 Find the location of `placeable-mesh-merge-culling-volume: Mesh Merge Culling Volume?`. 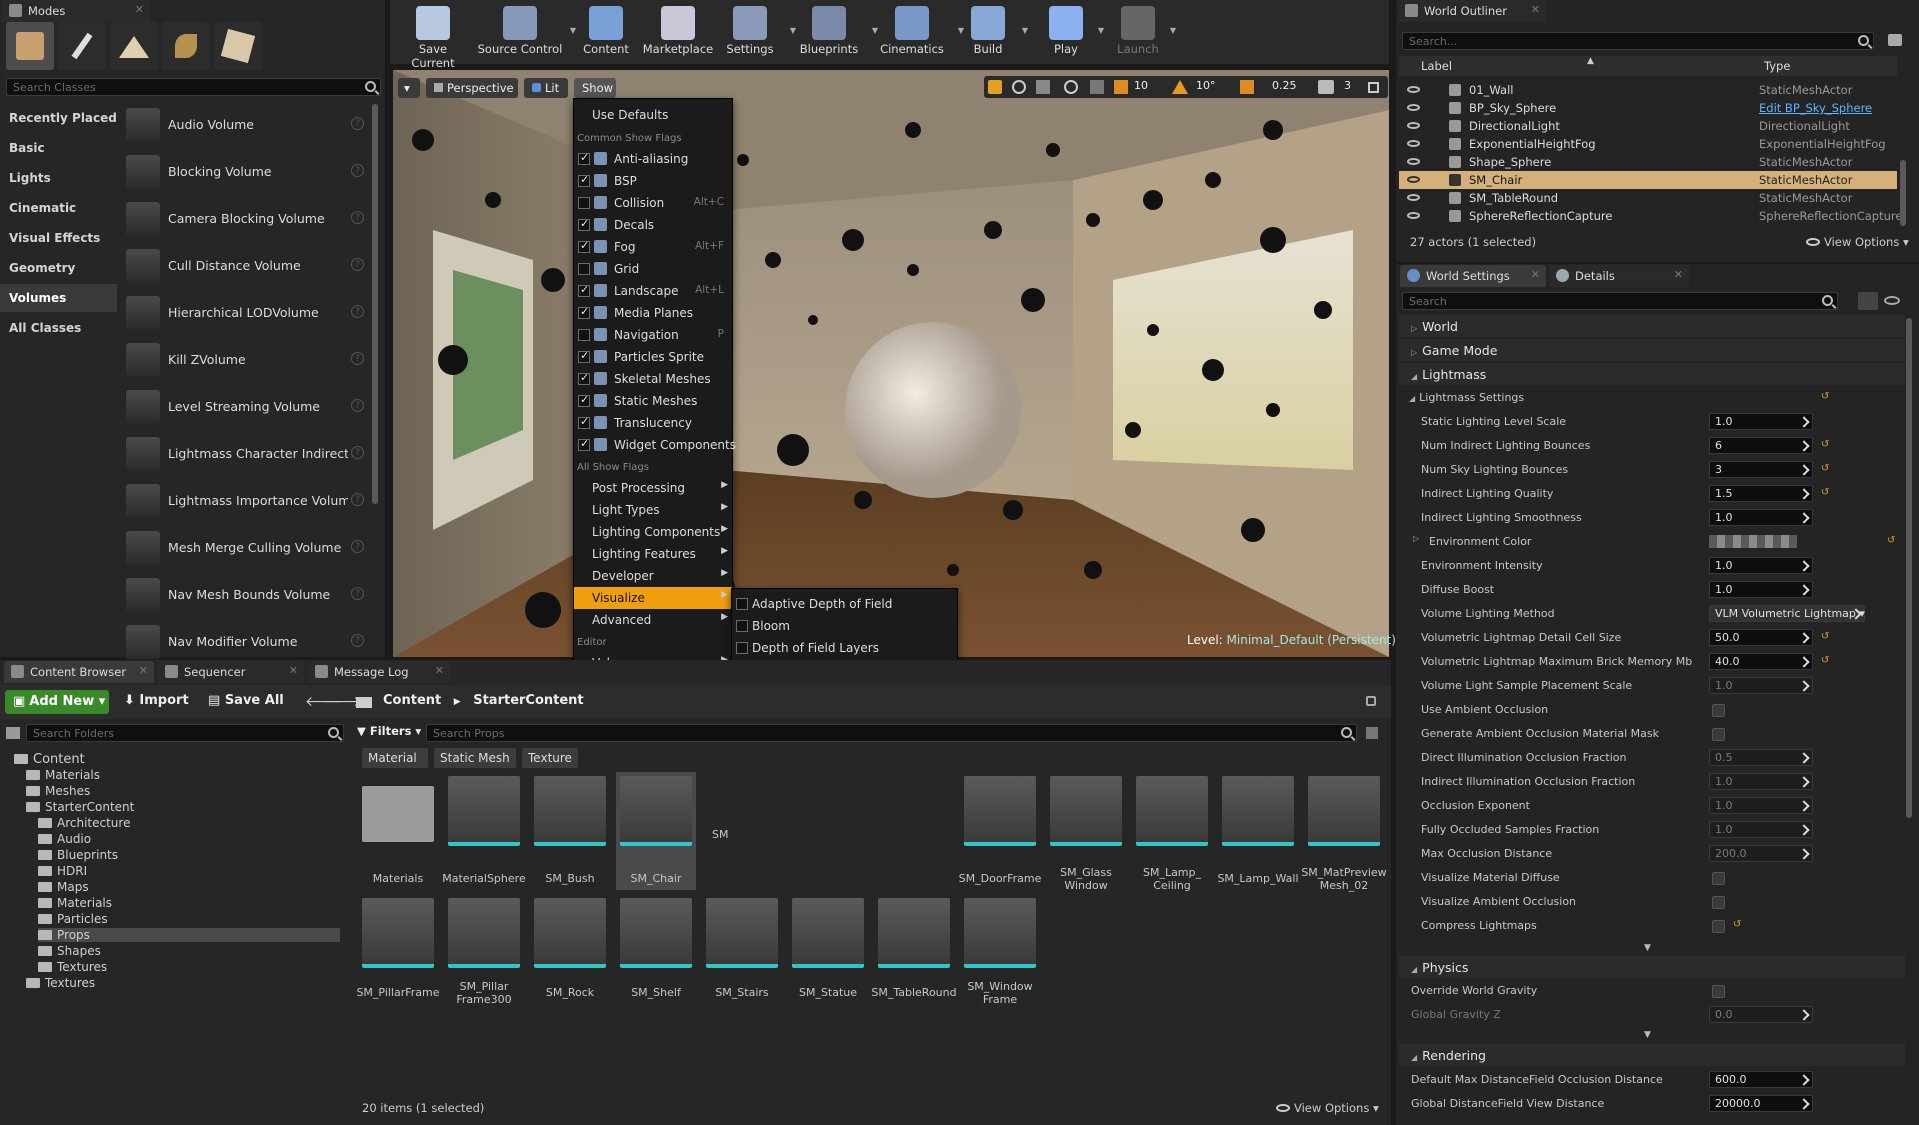

placeable-mesh-merge-culling-volume: Mesh Merge Culling Volume? is located at coordinates (244, 548).